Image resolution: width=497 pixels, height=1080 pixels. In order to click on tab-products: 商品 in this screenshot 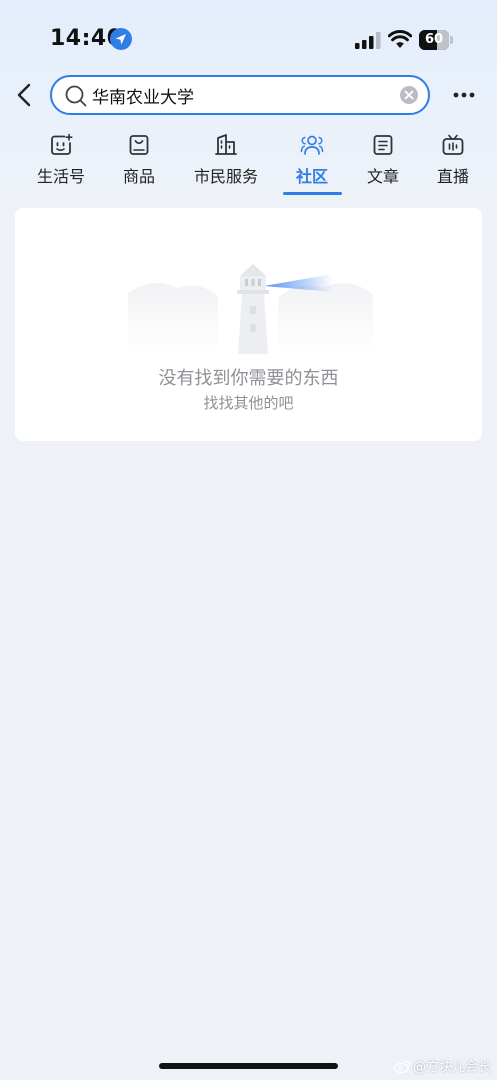, I will do `click(139, 163)`.